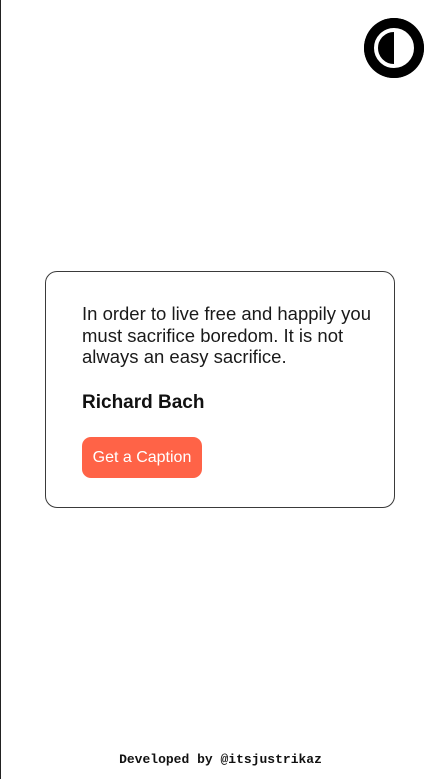 This screenshot has height=779, width=441. I want to click on quote-author: Richard Bach, so click(143, 402).